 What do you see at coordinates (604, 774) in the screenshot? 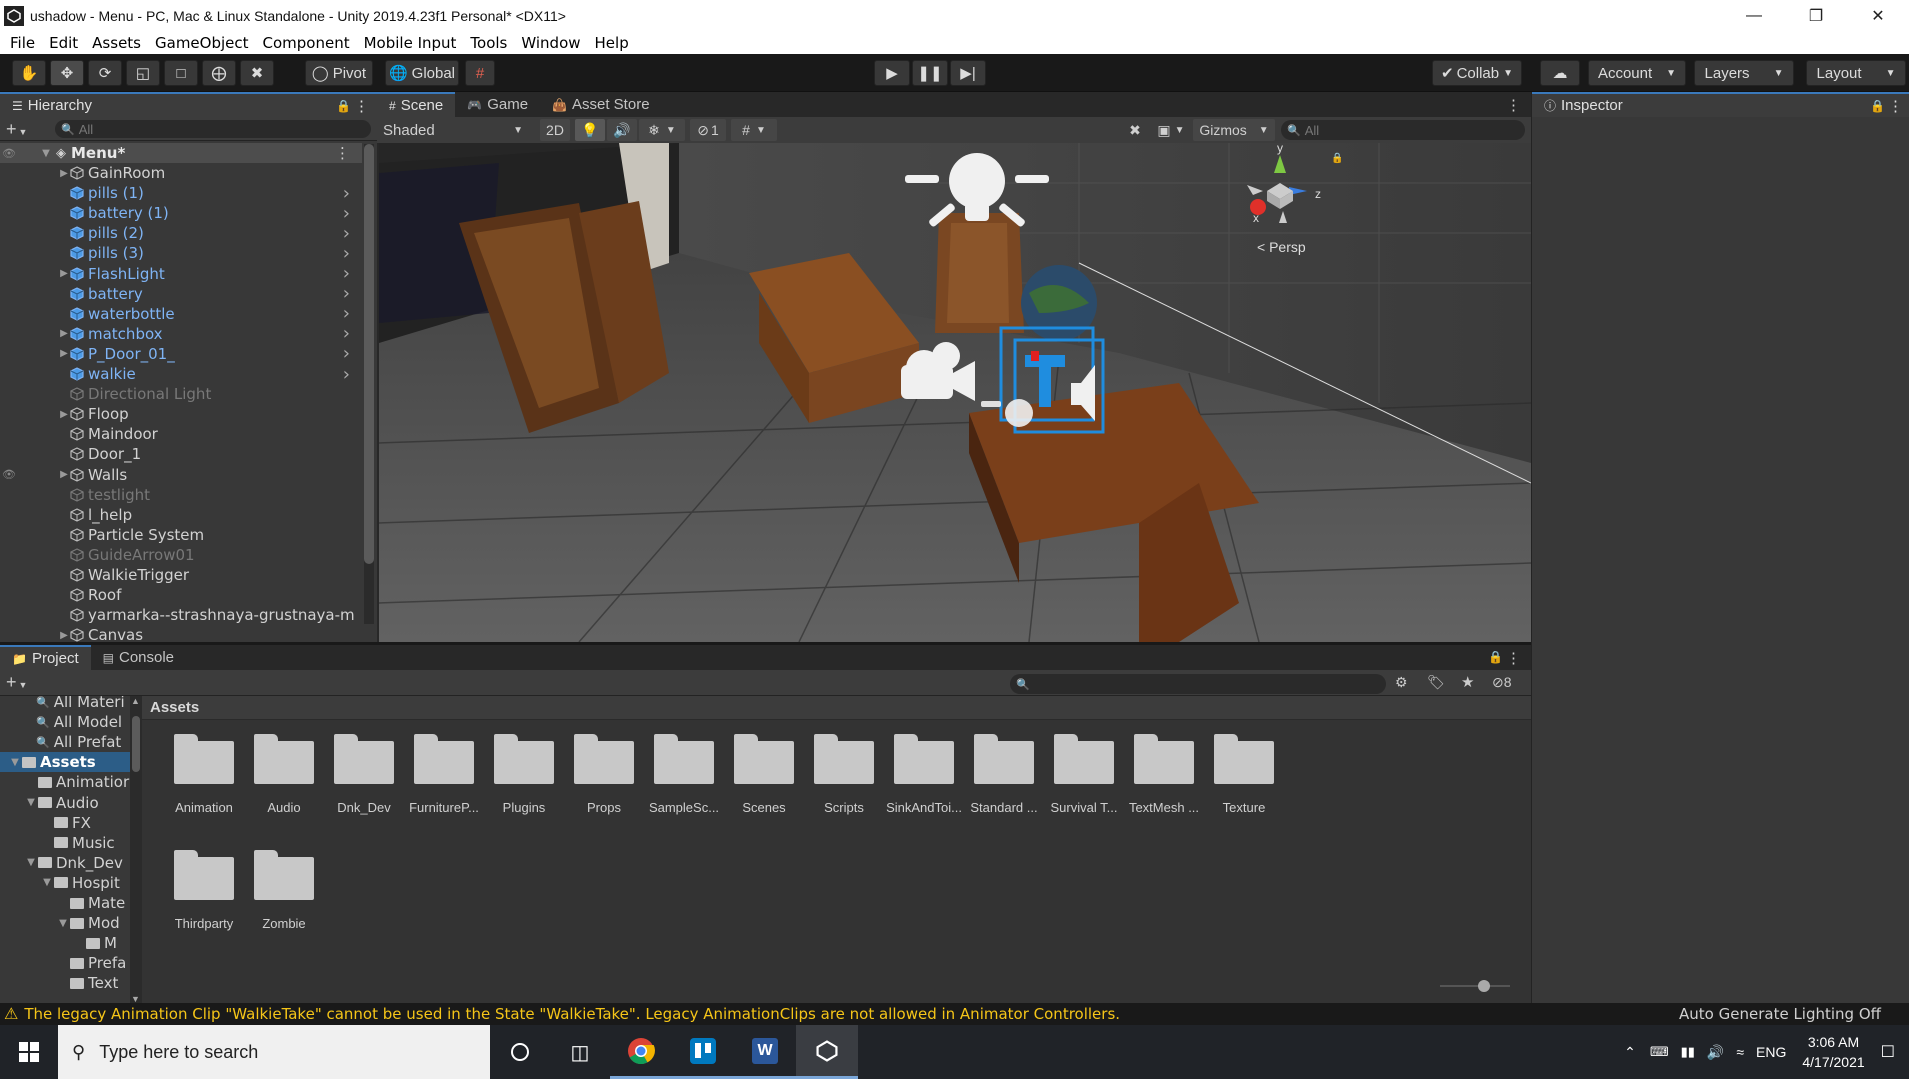
I see `asset-folder: Props` at bounding box center [604, 774].